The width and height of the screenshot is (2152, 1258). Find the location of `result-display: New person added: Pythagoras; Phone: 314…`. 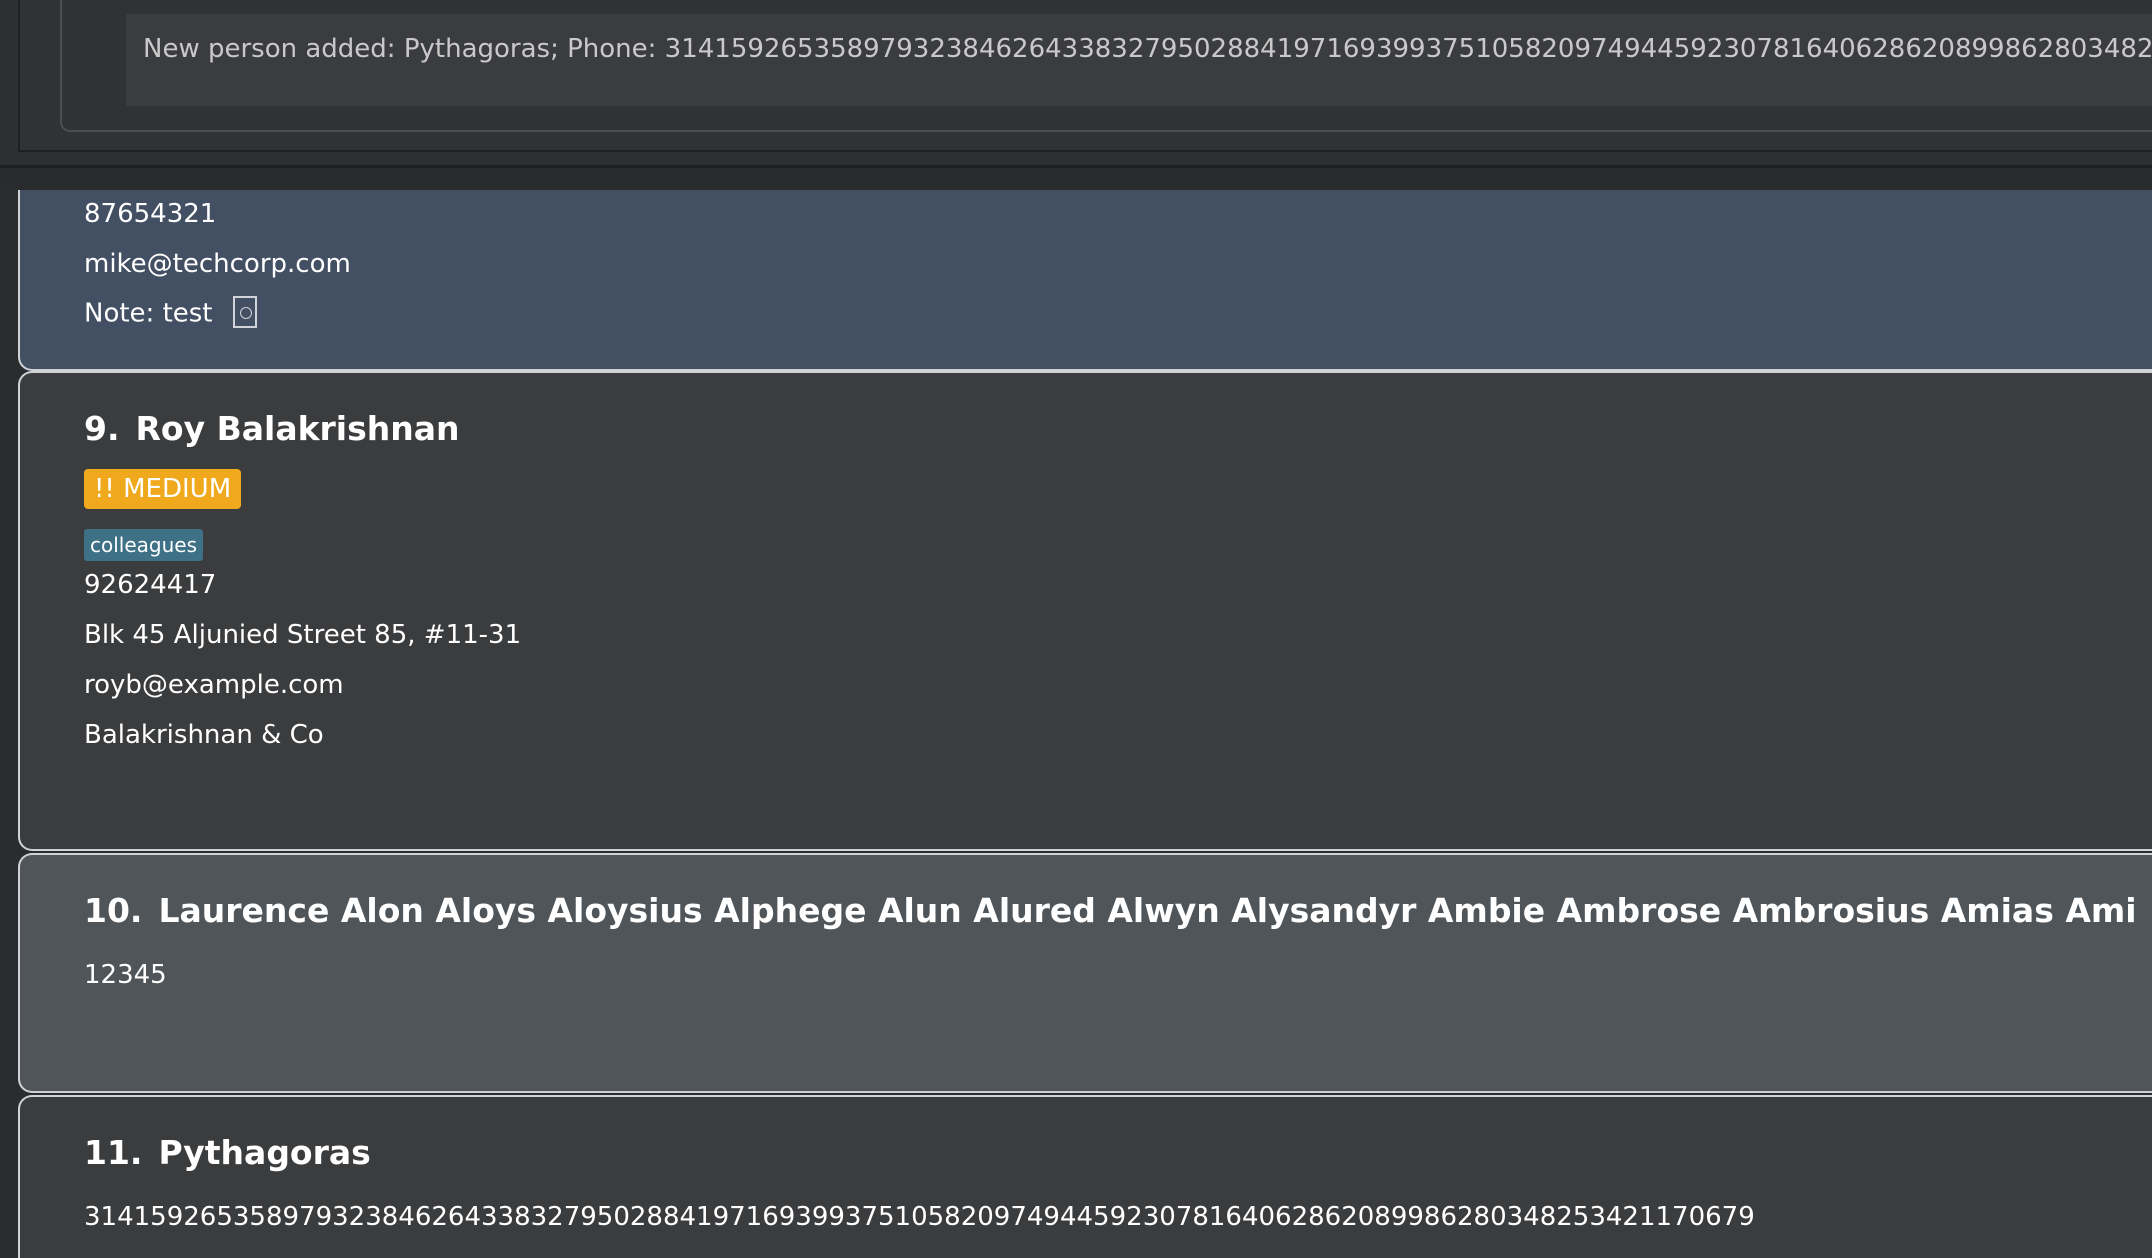

result-display: New person added: Pythagoras; Phone: 314… is located at coordinates (1139, 60).